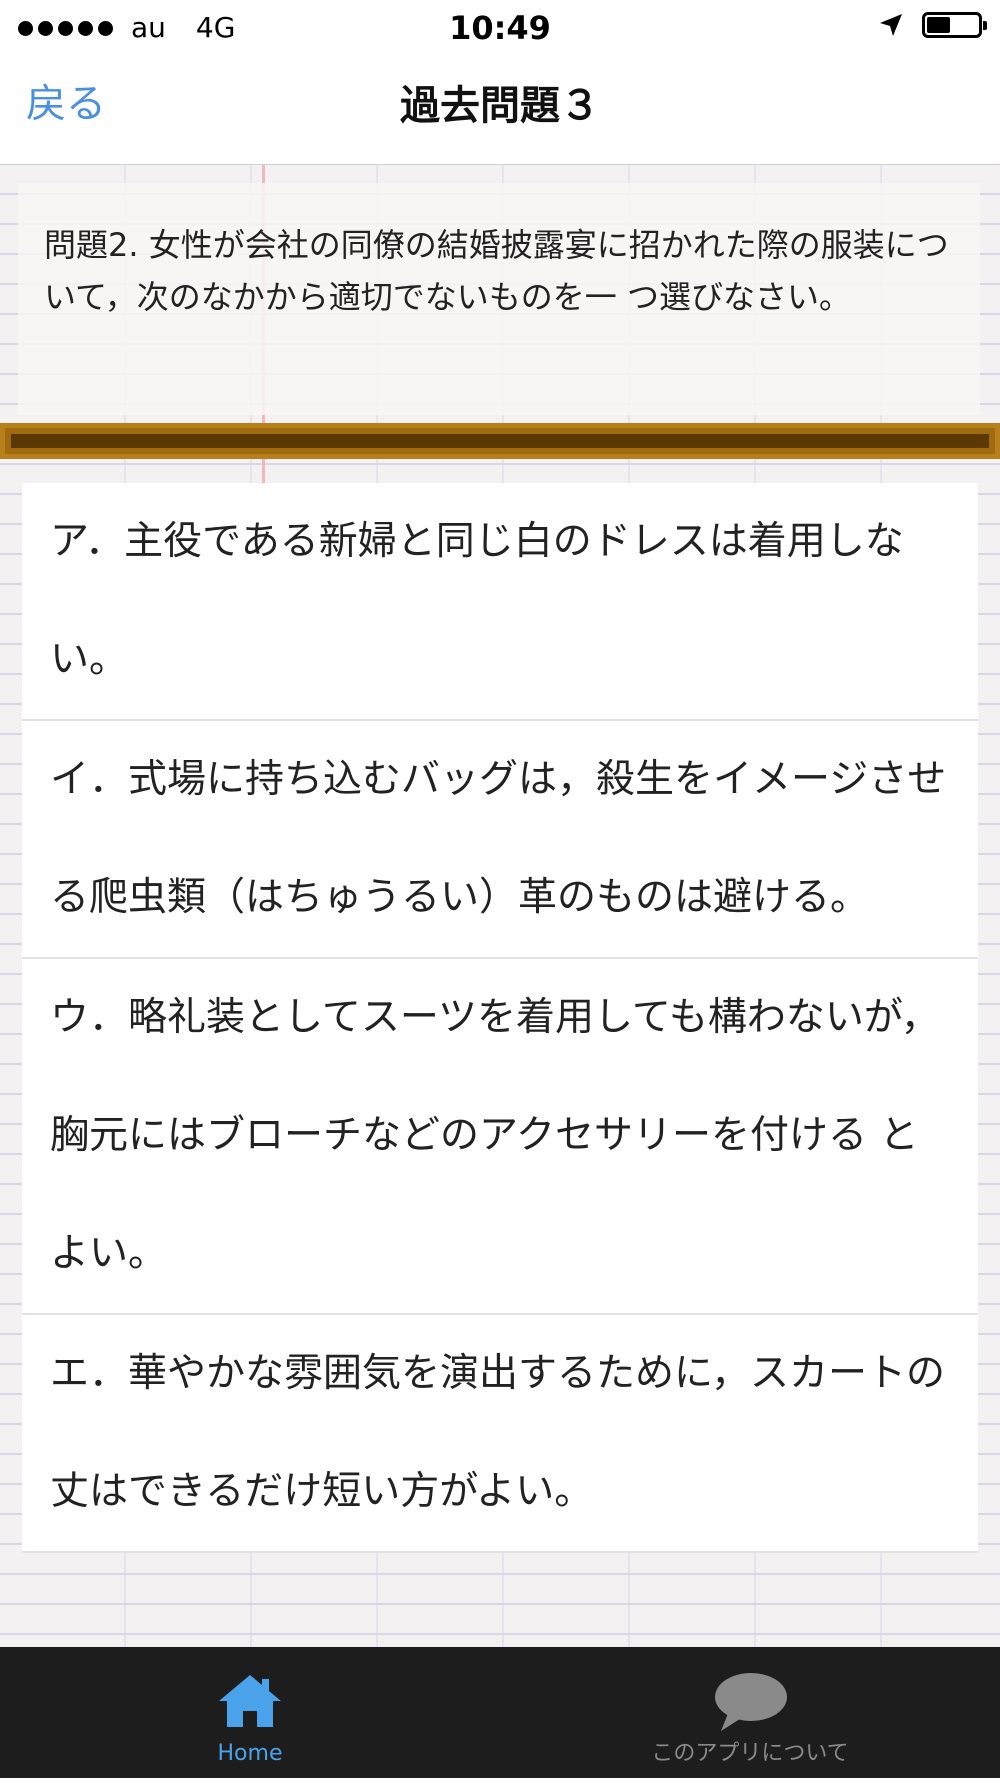 The image size is (1000, 1778). I want to click on battery-icon, so click(954, 25).